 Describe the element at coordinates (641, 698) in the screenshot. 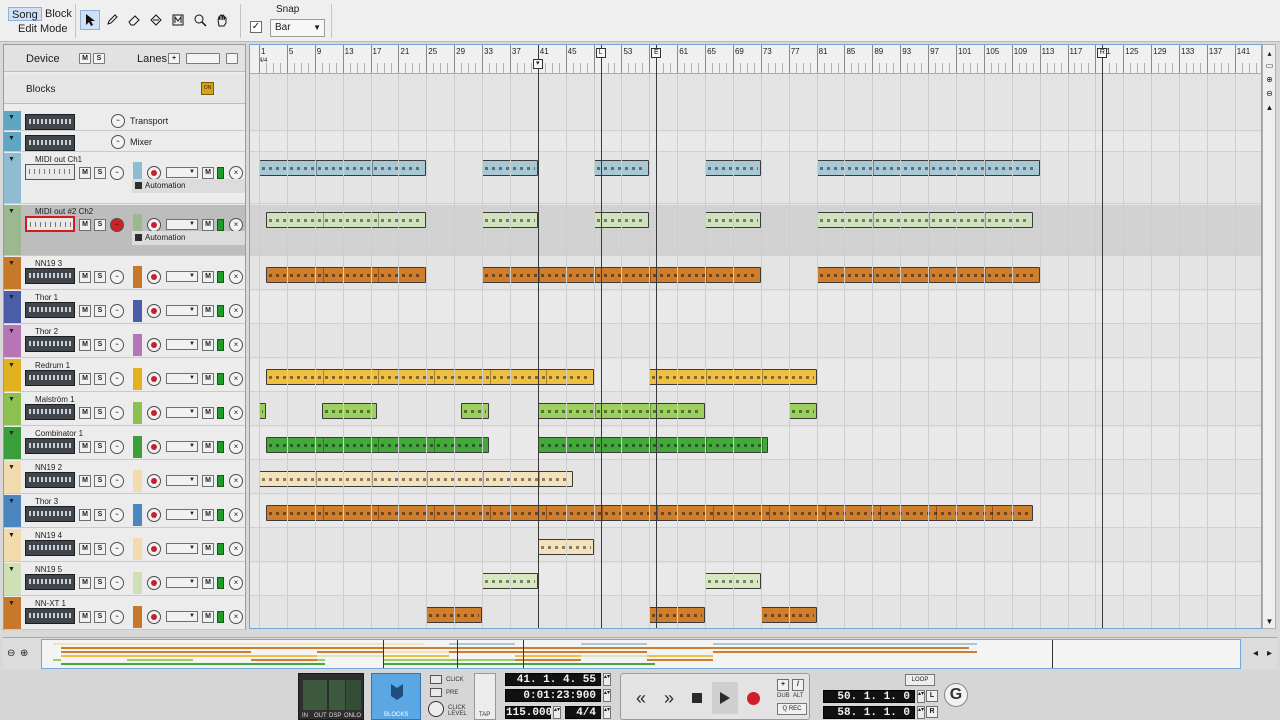

I see `rewind-icon: «` at that location.